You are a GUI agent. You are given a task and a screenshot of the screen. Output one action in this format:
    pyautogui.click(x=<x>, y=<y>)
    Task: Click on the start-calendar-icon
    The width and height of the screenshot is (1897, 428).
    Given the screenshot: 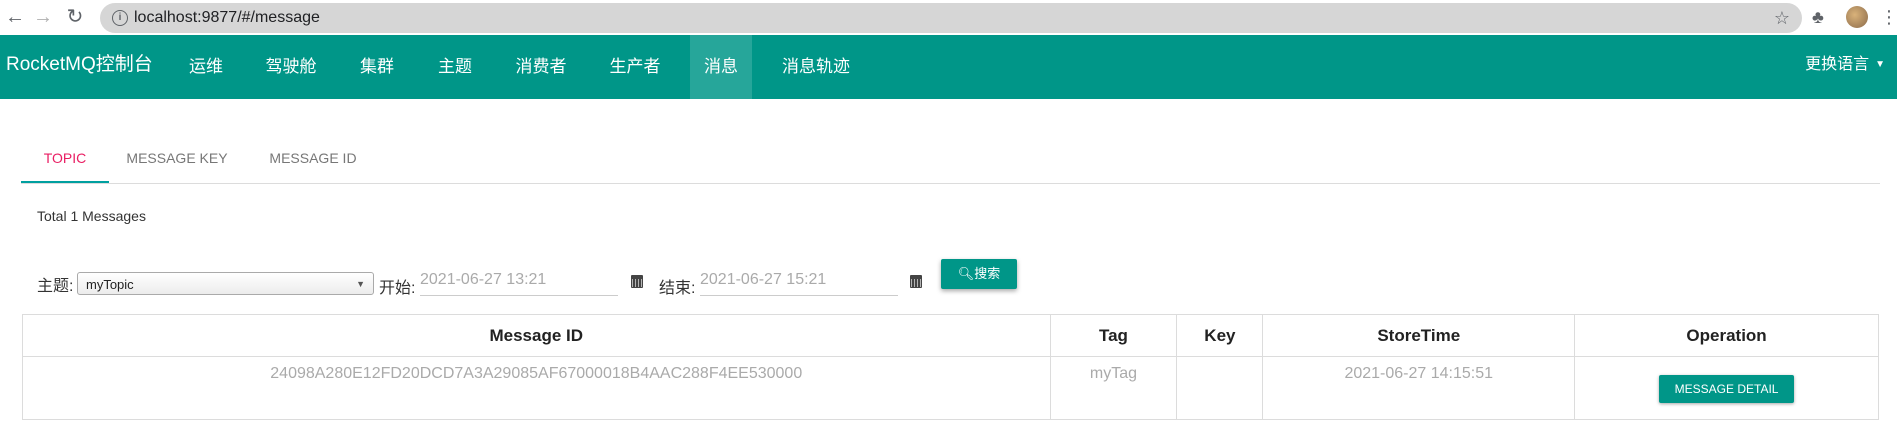 What is the action you would take?
    pyautogui.click(x=637, y=281)
    